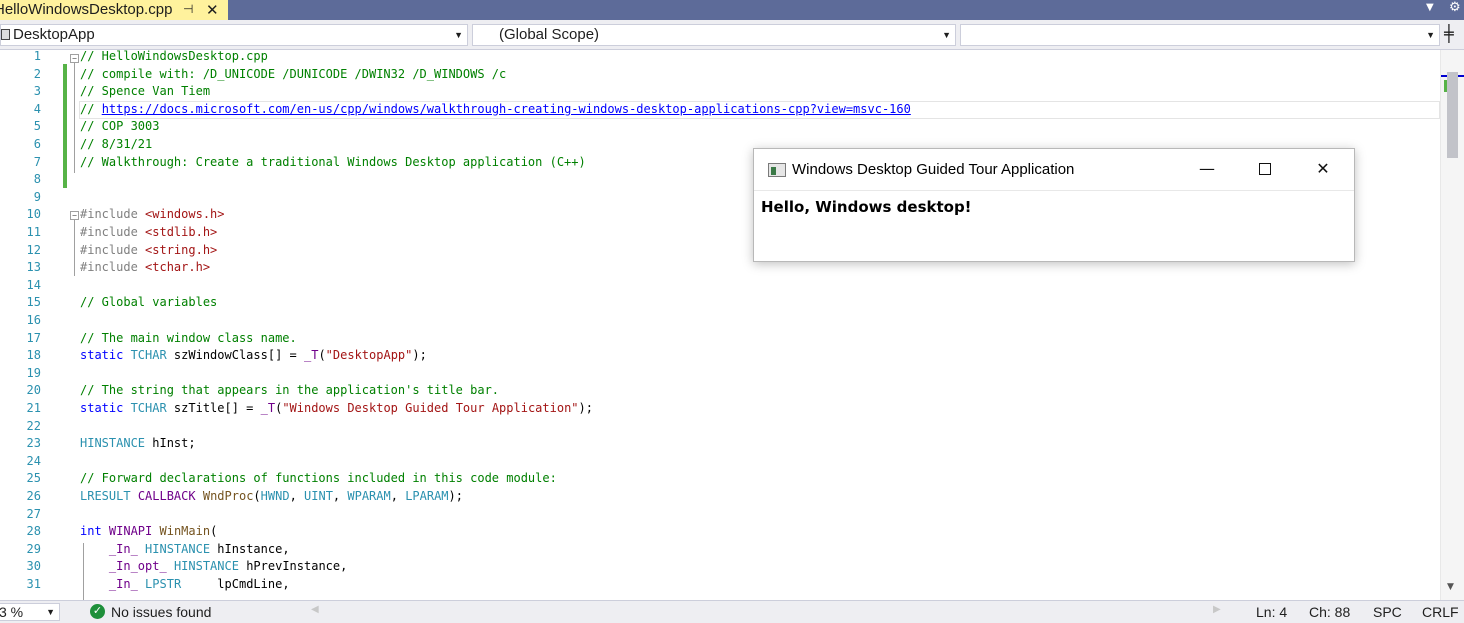 The image size is (1464, 623). Describe the element at coordinates (720, 515) in the screenshot. I see `code-line: 27` at that location.